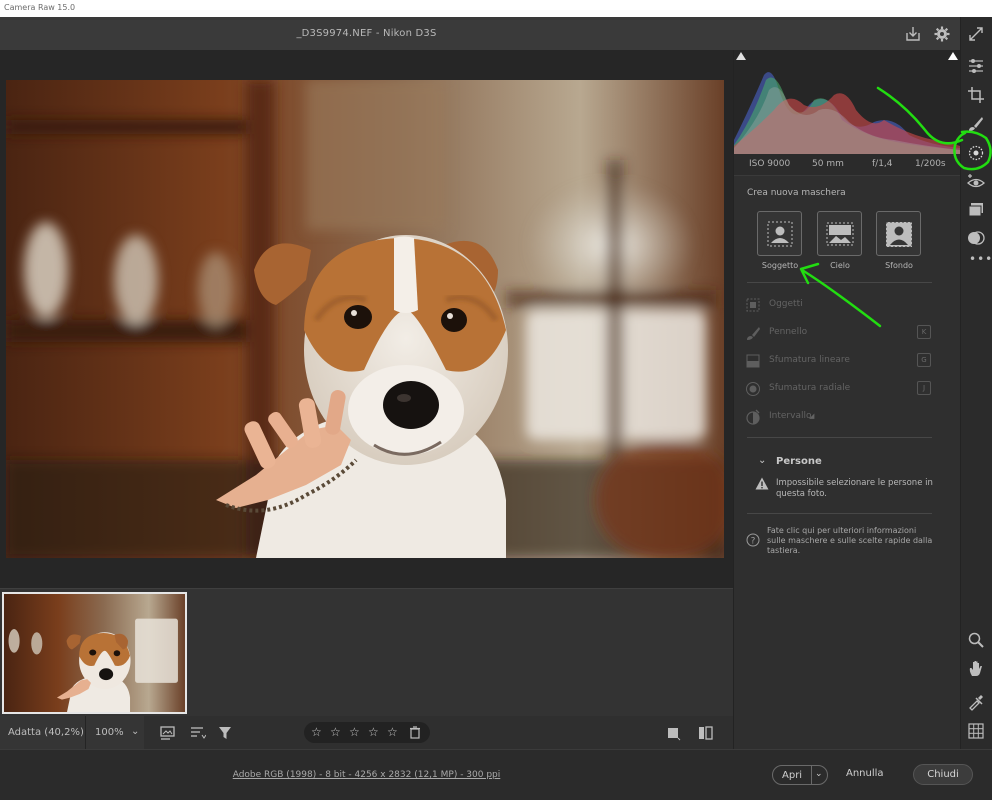 This screenshot has height=800, width=1000. I want to click on filmstrip-view-icon, so click(168, 733).